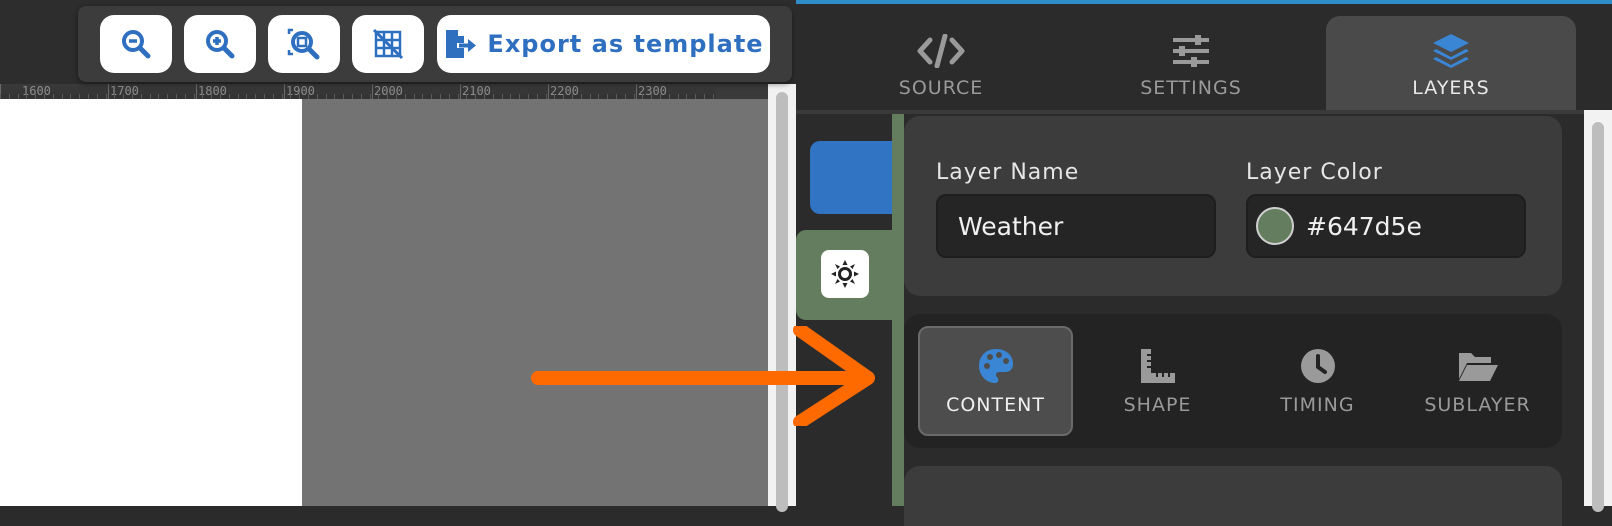 The height and width of the screenshot is (526, 1612). I want to click on horizontal-ruler: 1600 1700 1800 1900 2000 2100 2200 2300, so click(358, 91).